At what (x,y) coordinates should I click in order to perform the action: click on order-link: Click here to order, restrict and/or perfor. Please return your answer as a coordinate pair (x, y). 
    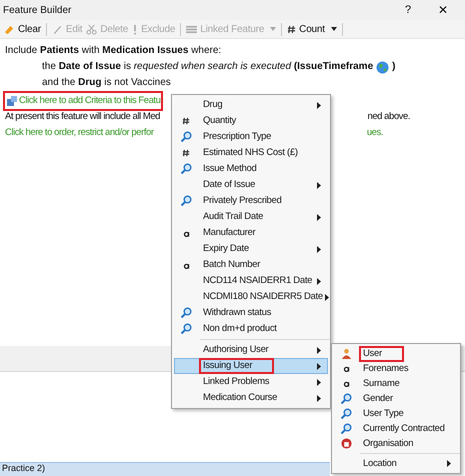
    Looking at the image, I should click on (79, 133).